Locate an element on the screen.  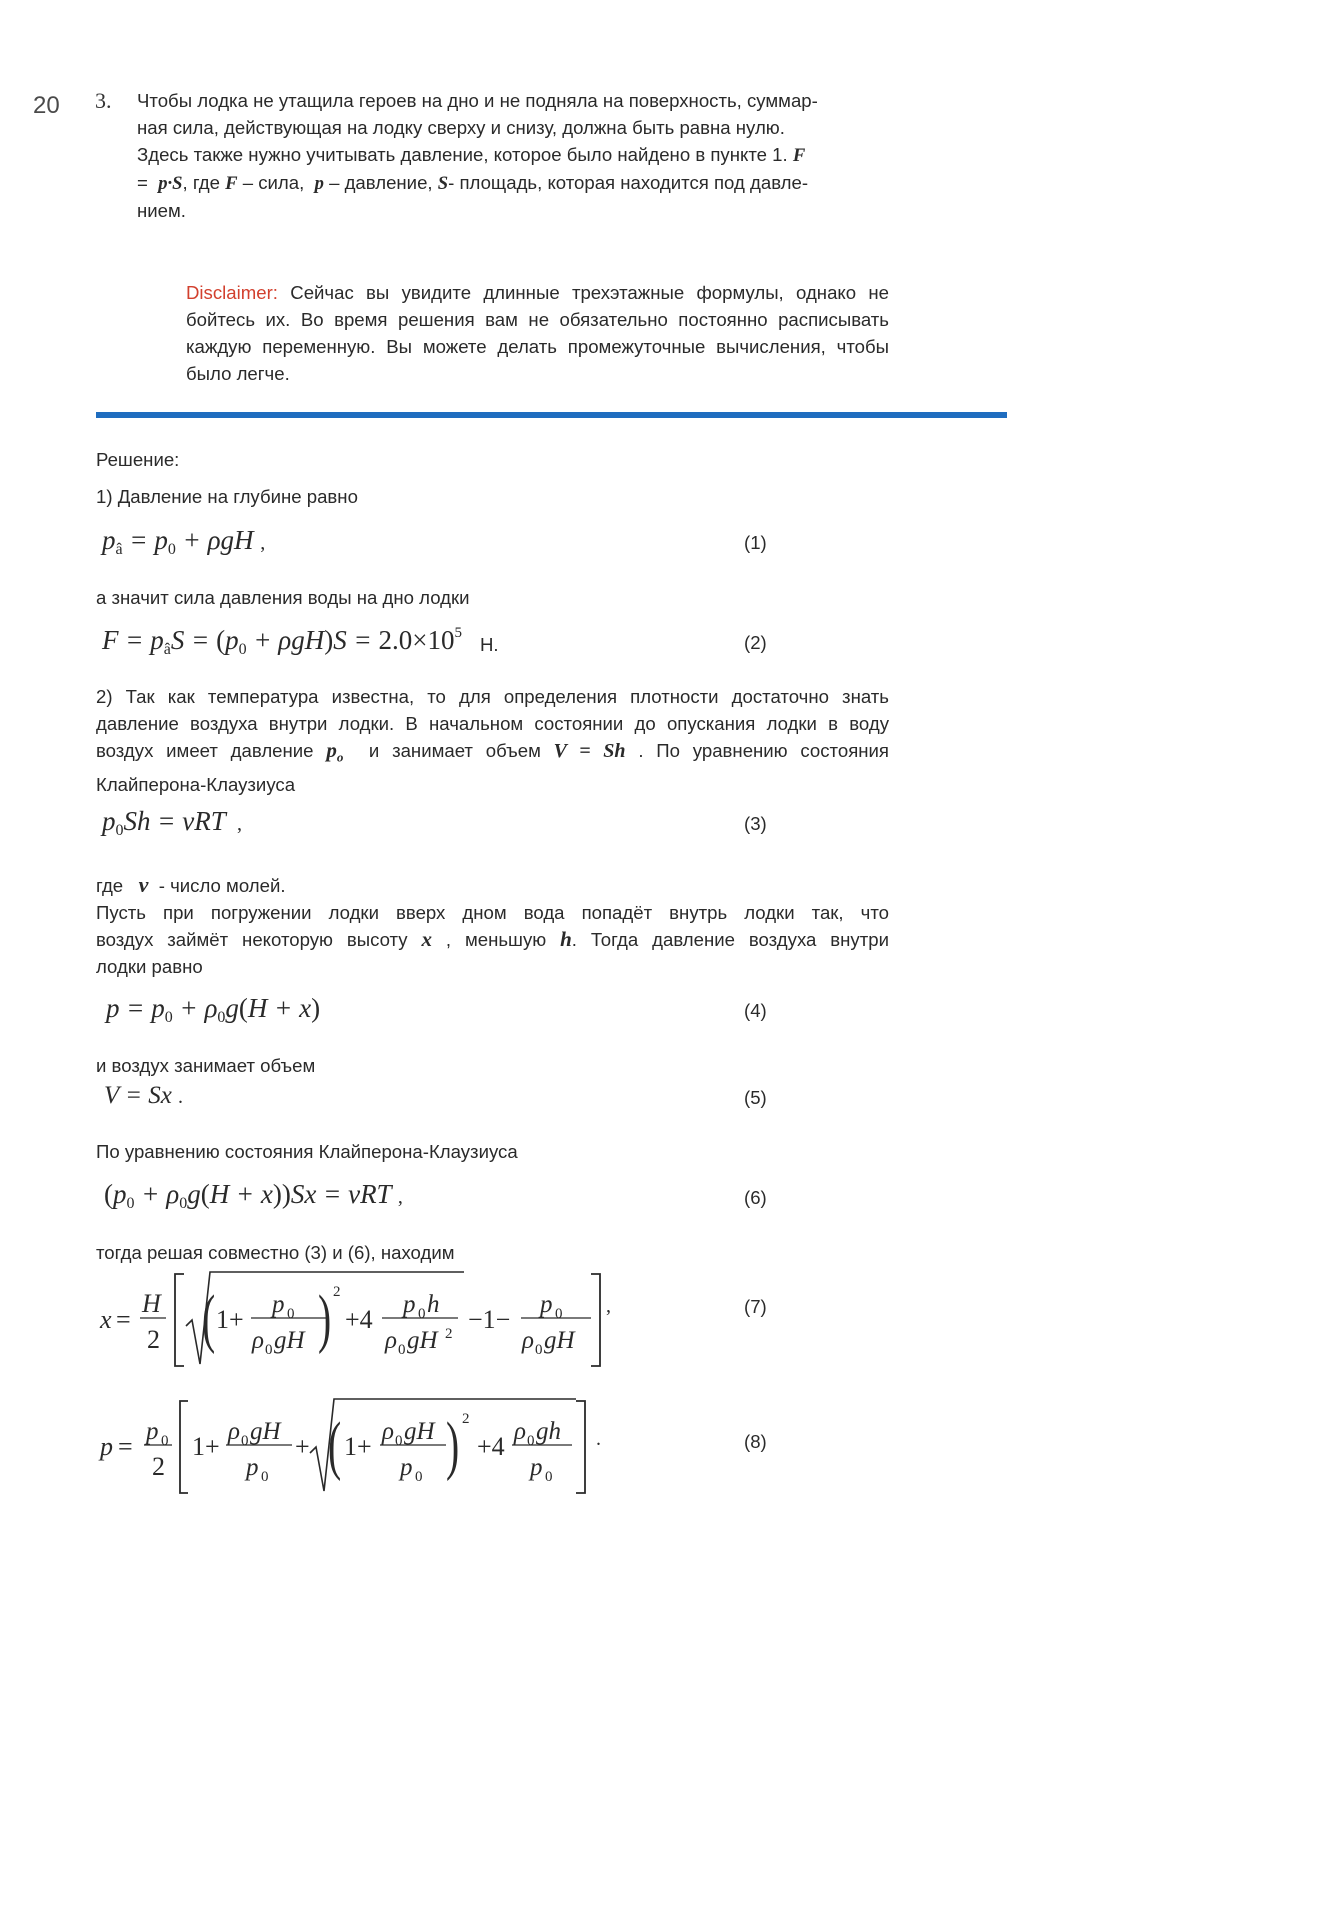
symbol-V-Sh: V = Sh is located at coordinates (589, 751).